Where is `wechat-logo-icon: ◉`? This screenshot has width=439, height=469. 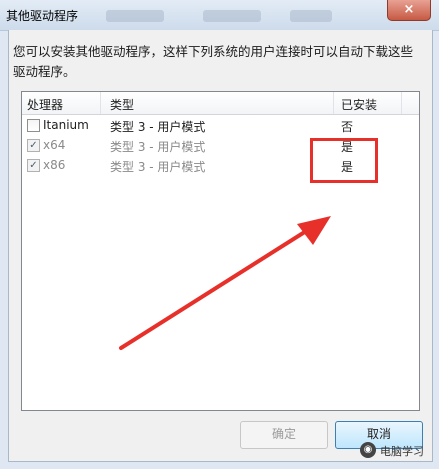 wechat-logo-icon: ◉ is located at coordinates (368, 450).